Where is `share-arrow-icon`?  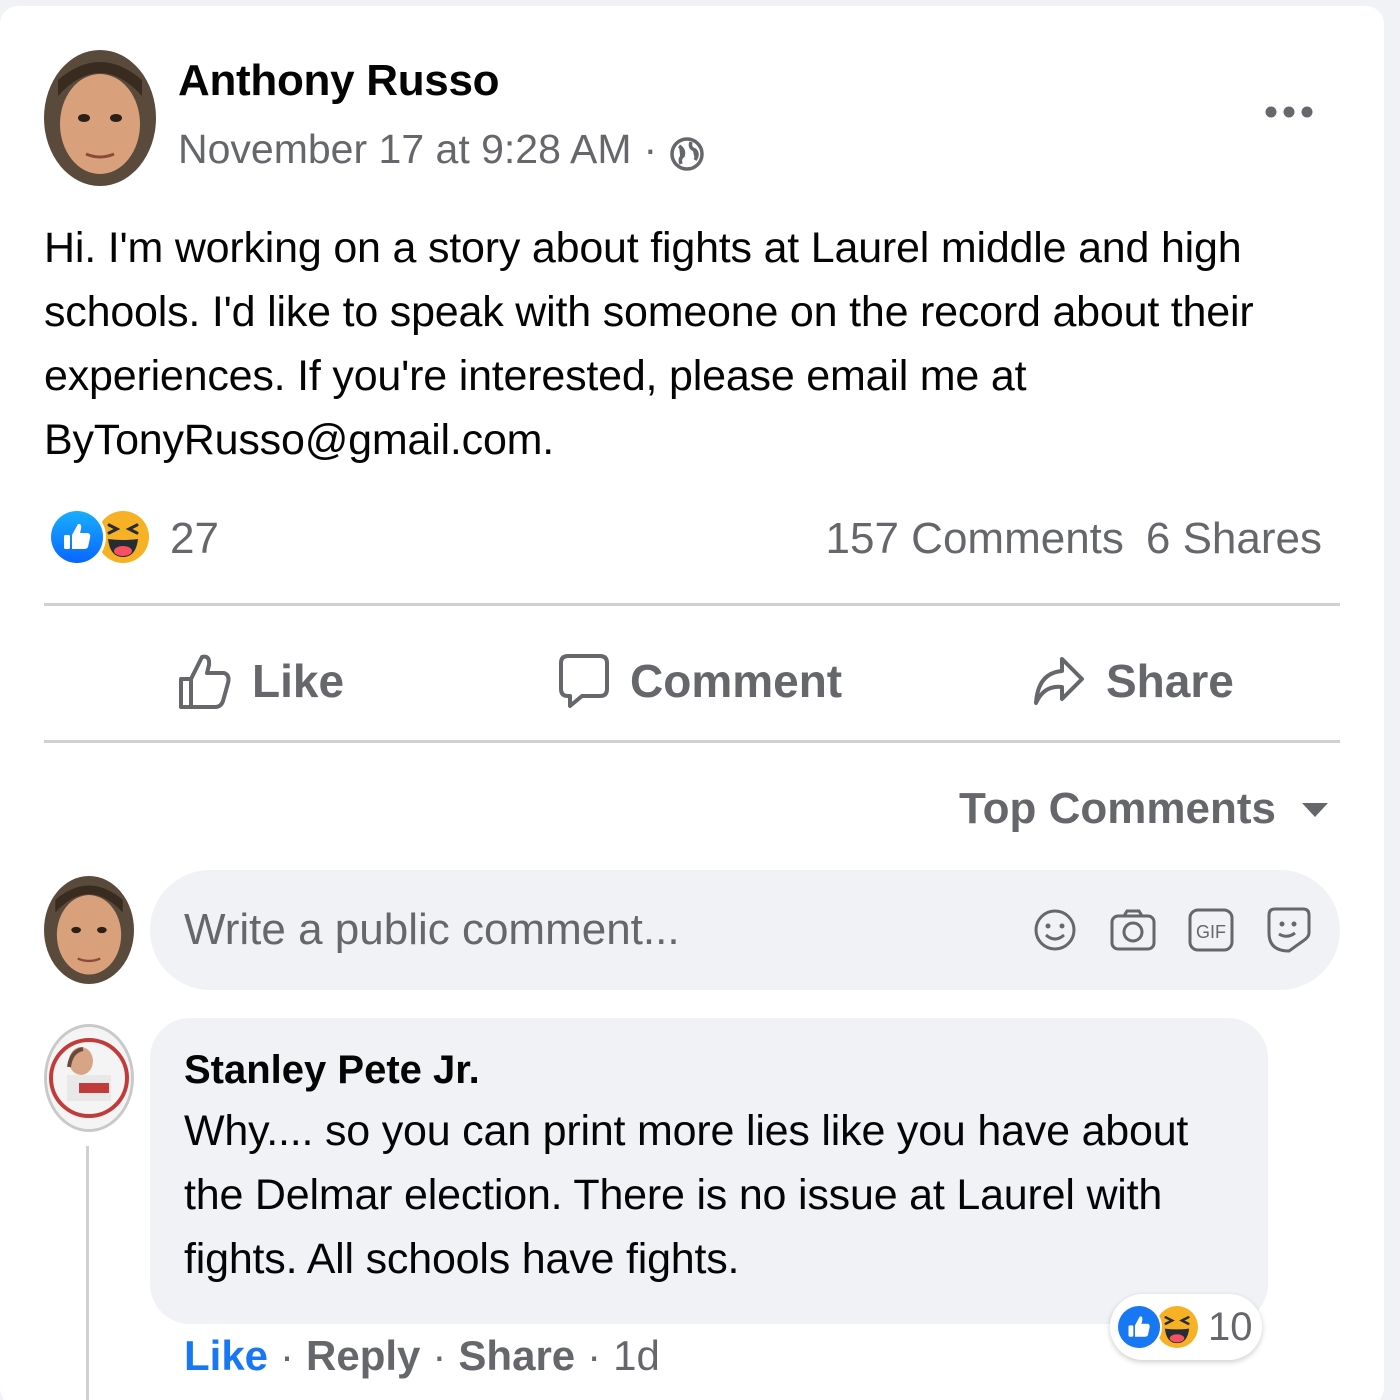
share-arrow-icon is located at coordinates (1059, 681).